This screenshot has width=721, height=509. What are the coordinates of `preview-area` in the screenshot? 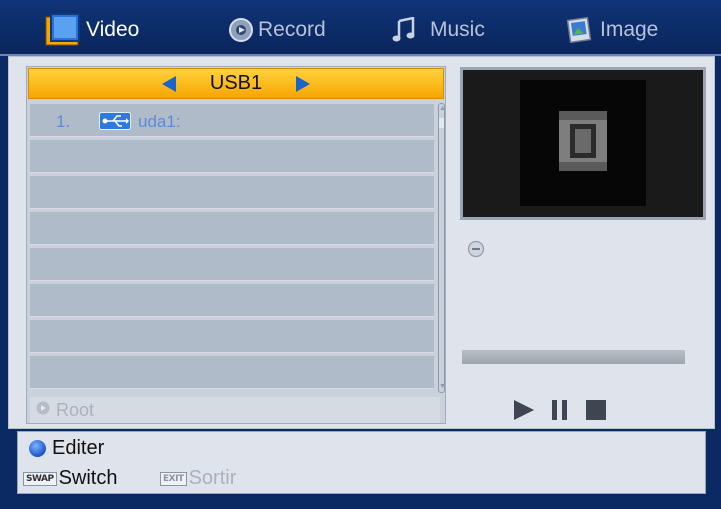 It's located at (583, 143).